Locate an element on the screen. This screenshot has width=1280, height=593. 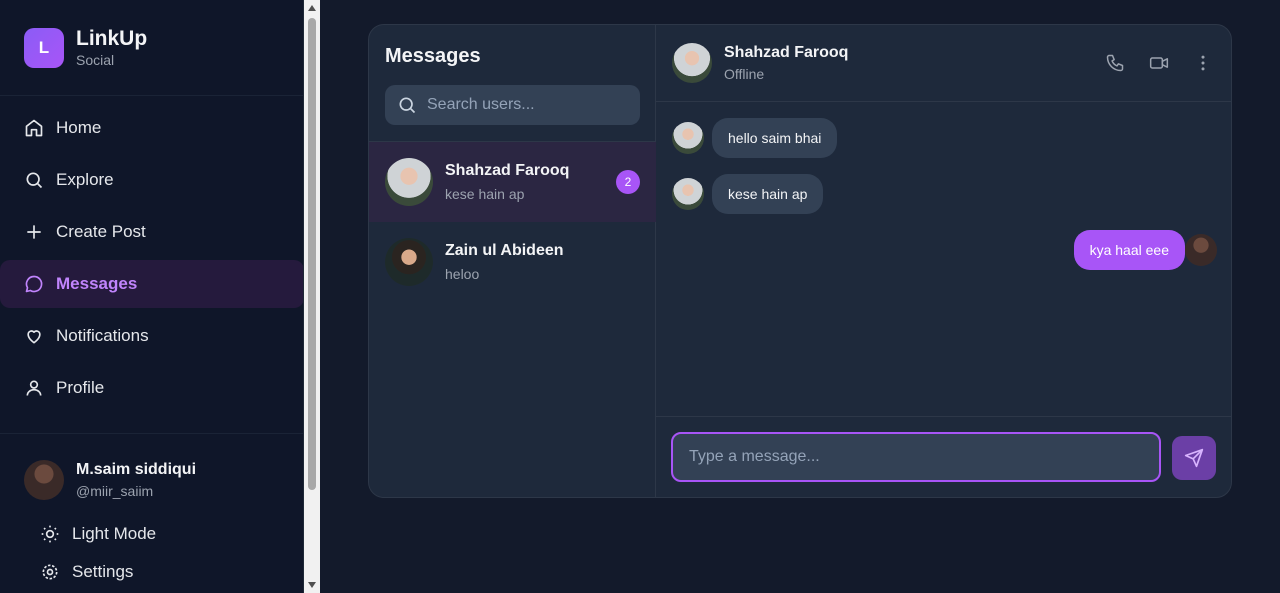
current-user-name: M.saim siddiqui is located at coordinates (136, 469).